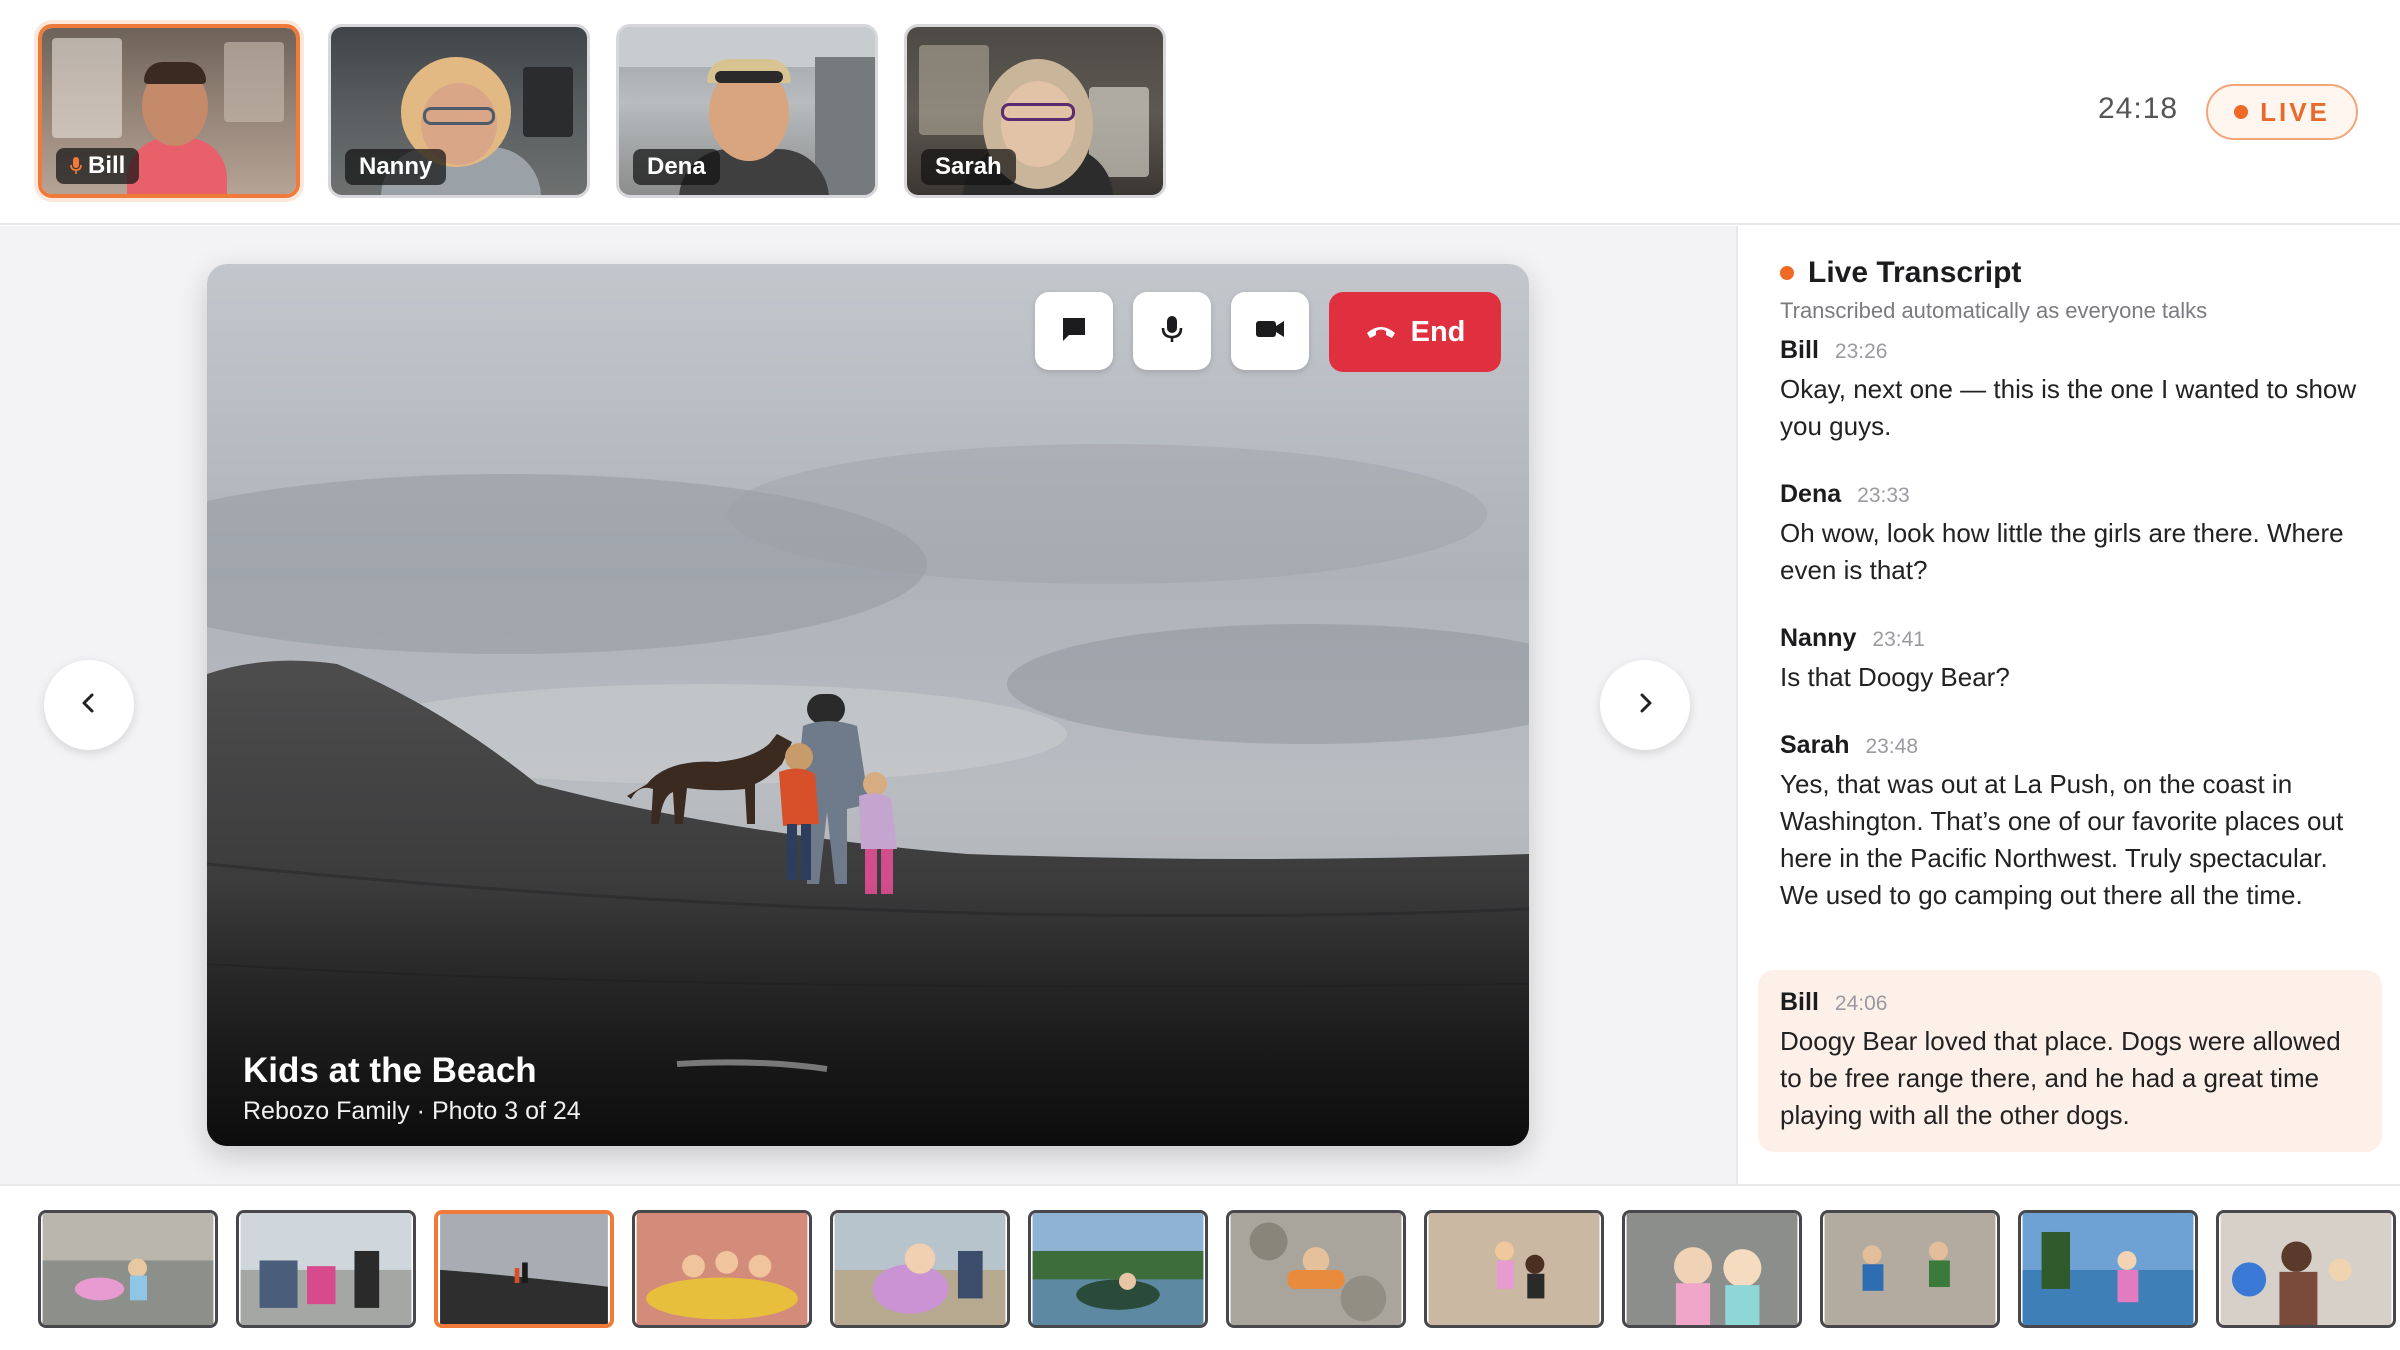  I want to click on participant-tile-bill: Bill, so click(169, 111).